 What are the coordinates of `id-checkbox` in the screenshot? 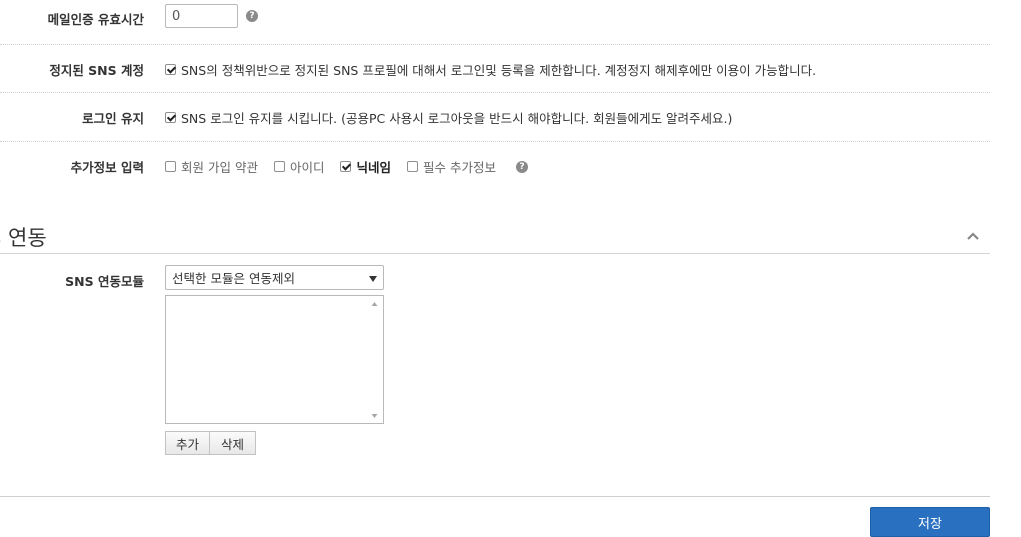 It's located at (279, 166).